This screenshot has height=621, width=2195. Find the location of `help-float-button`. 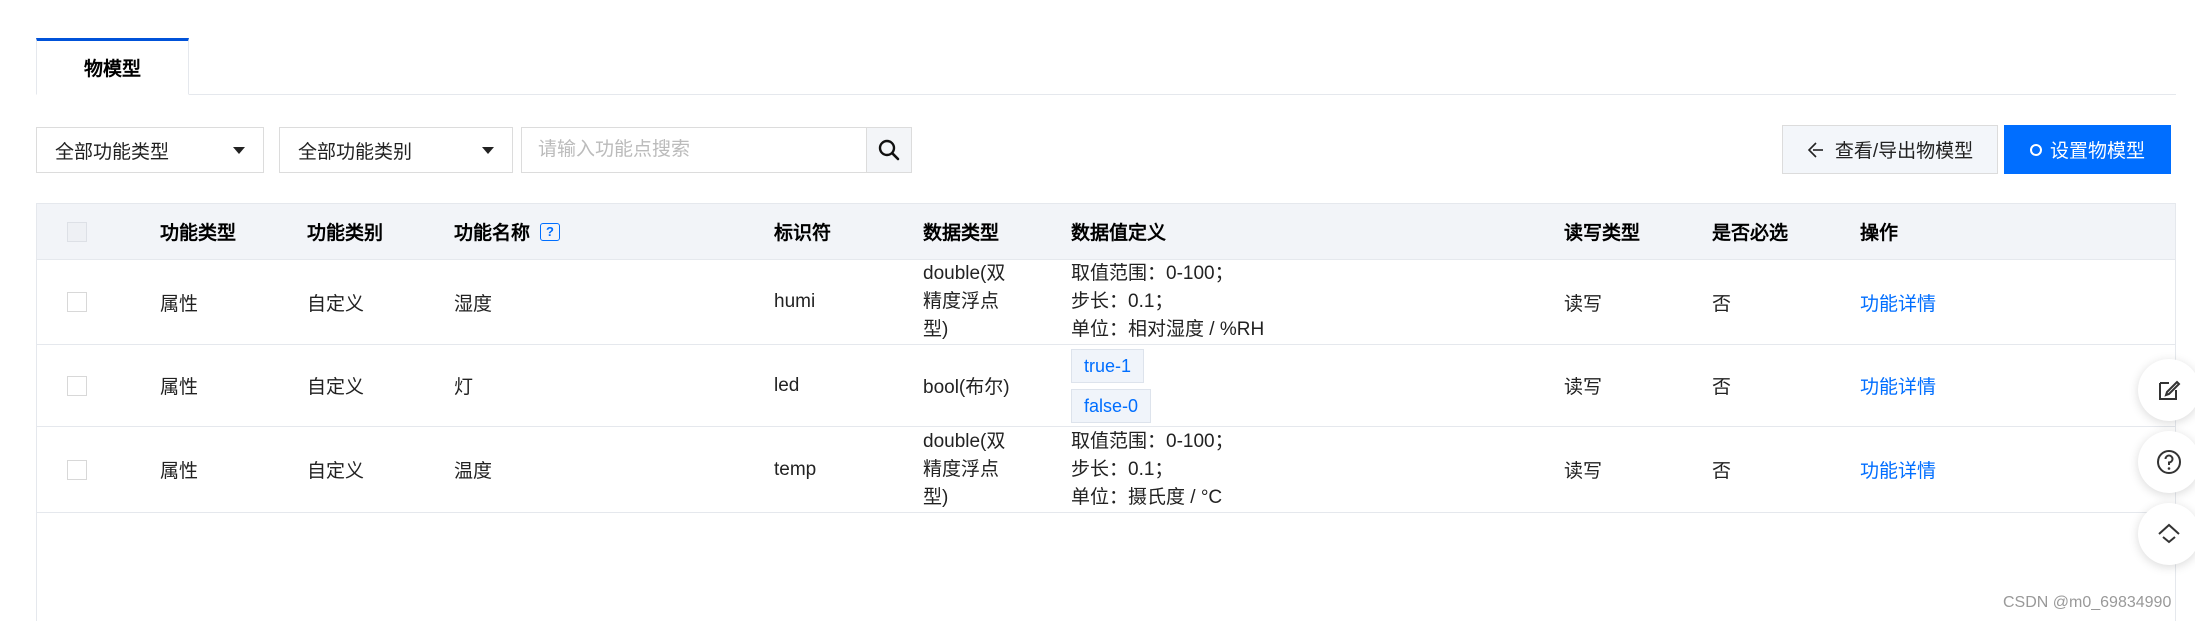

help-float-button is located at coordinates (2166, 462).